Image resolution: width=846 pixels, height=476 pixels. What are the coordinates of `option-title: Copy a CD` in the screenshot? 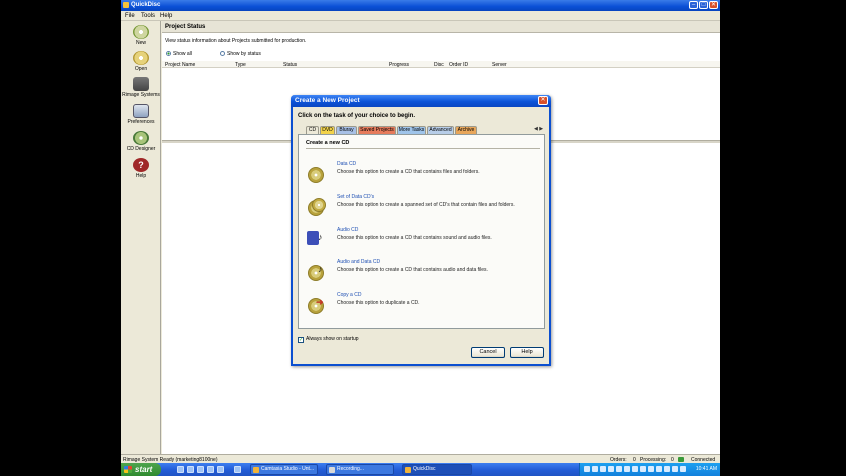 It's located at (349, 295).